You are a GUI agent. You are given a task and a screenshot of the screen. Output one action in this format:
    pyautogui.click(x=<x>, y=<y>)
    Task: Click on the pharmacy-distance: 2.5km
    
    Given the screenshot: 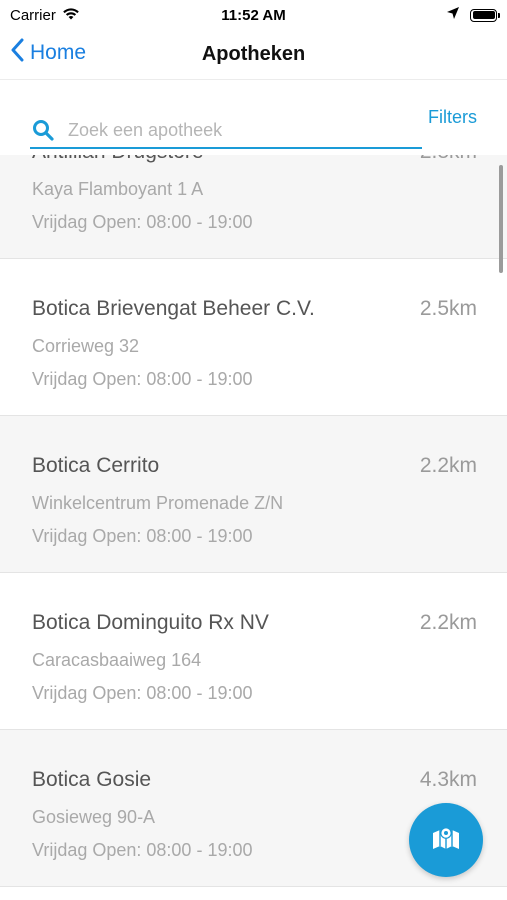 What is the action you would take?
    pyautogui.click(x=448, y=308)
    